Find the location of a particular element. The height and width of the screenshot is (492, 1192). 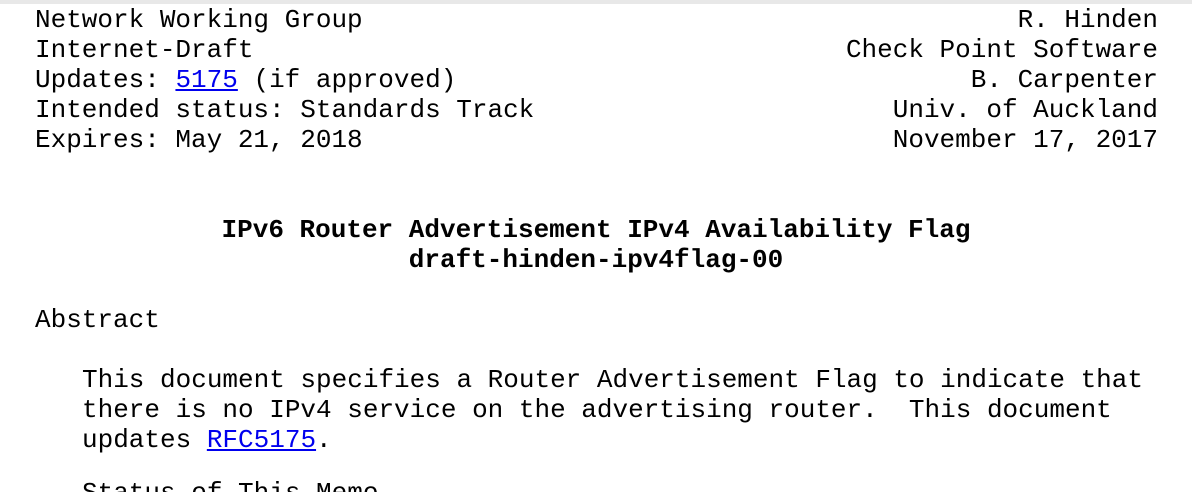

updates-rfc-link: 5175 is located at coordinates (206, 80).